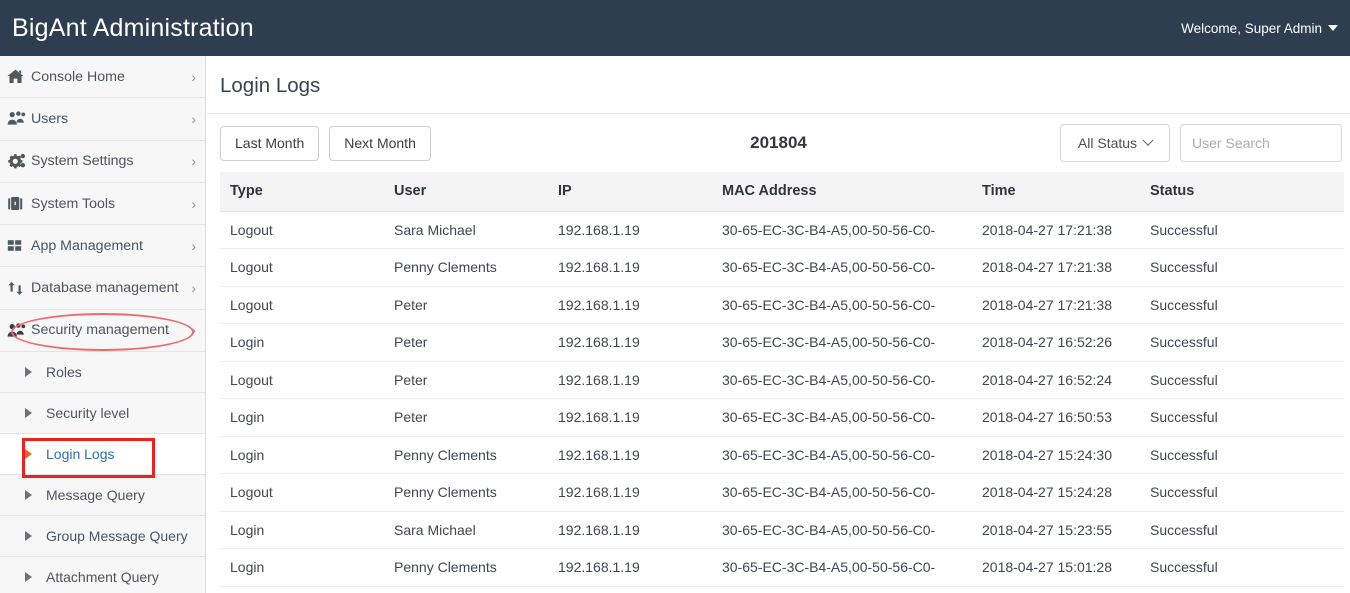 This screenshot has height=593, width=1350. What do you see at coordinates (1056, 192) in the screenshot?
I see `column-header-time: Time` at bounding box center [1056, 192].